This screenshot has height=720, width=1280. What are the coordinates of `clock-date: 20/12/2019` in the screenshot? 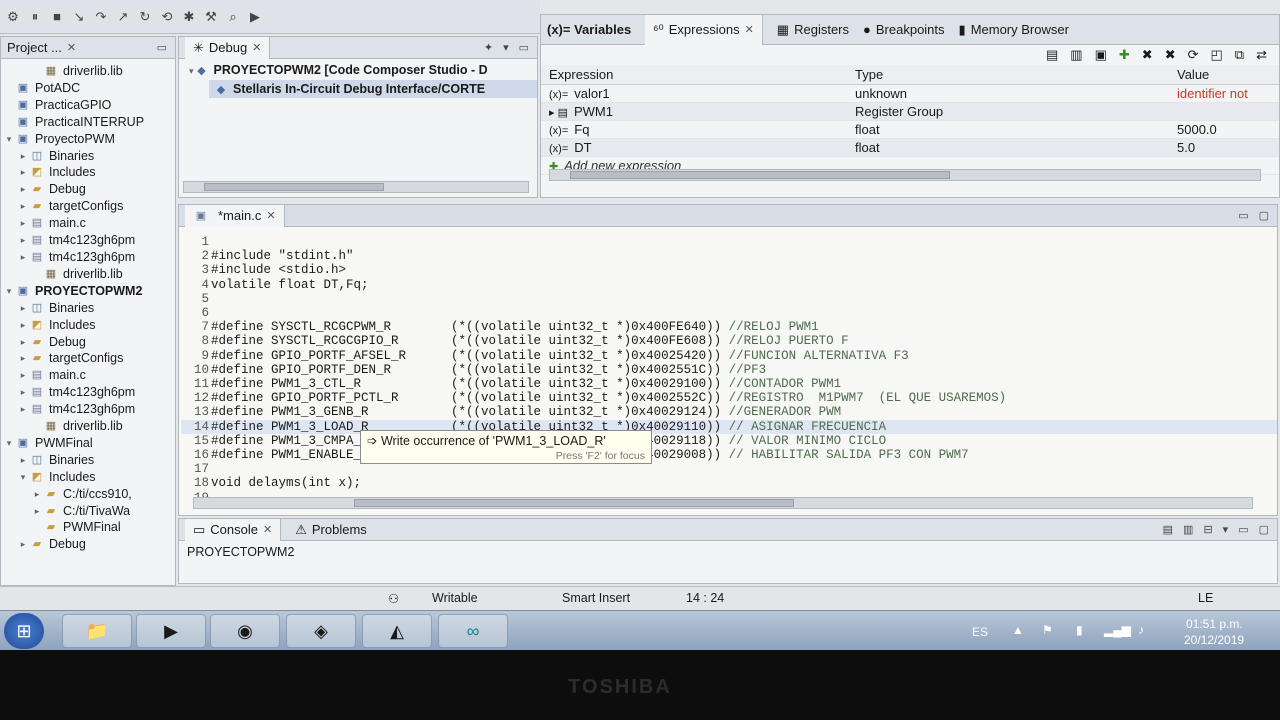 It's located at (1214, 640).